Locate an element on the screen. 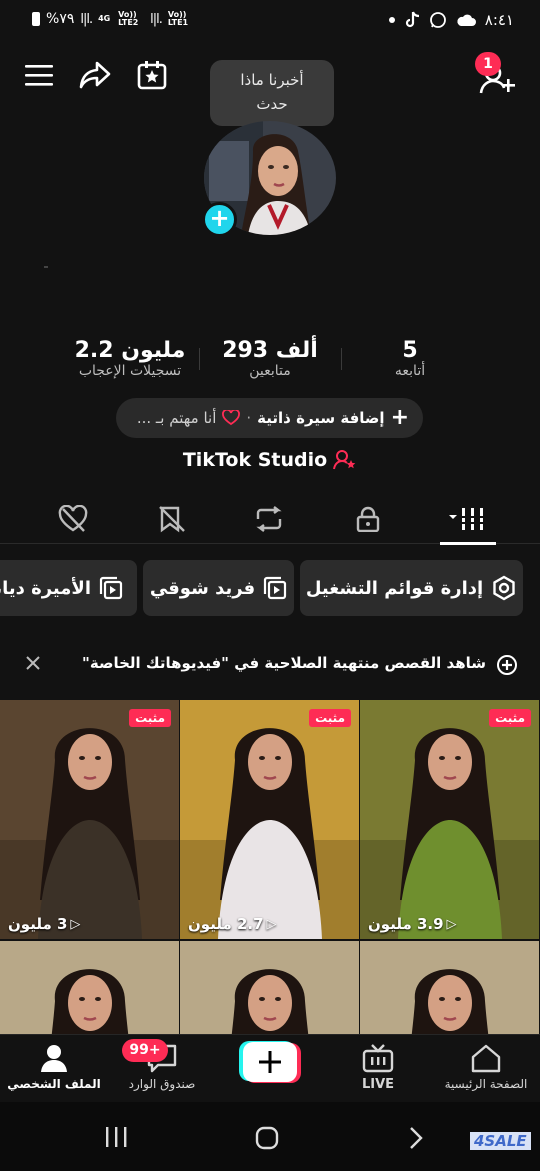  add-bio-label: إضافة سيرة ذاتية is located at coordinates (320, 418).